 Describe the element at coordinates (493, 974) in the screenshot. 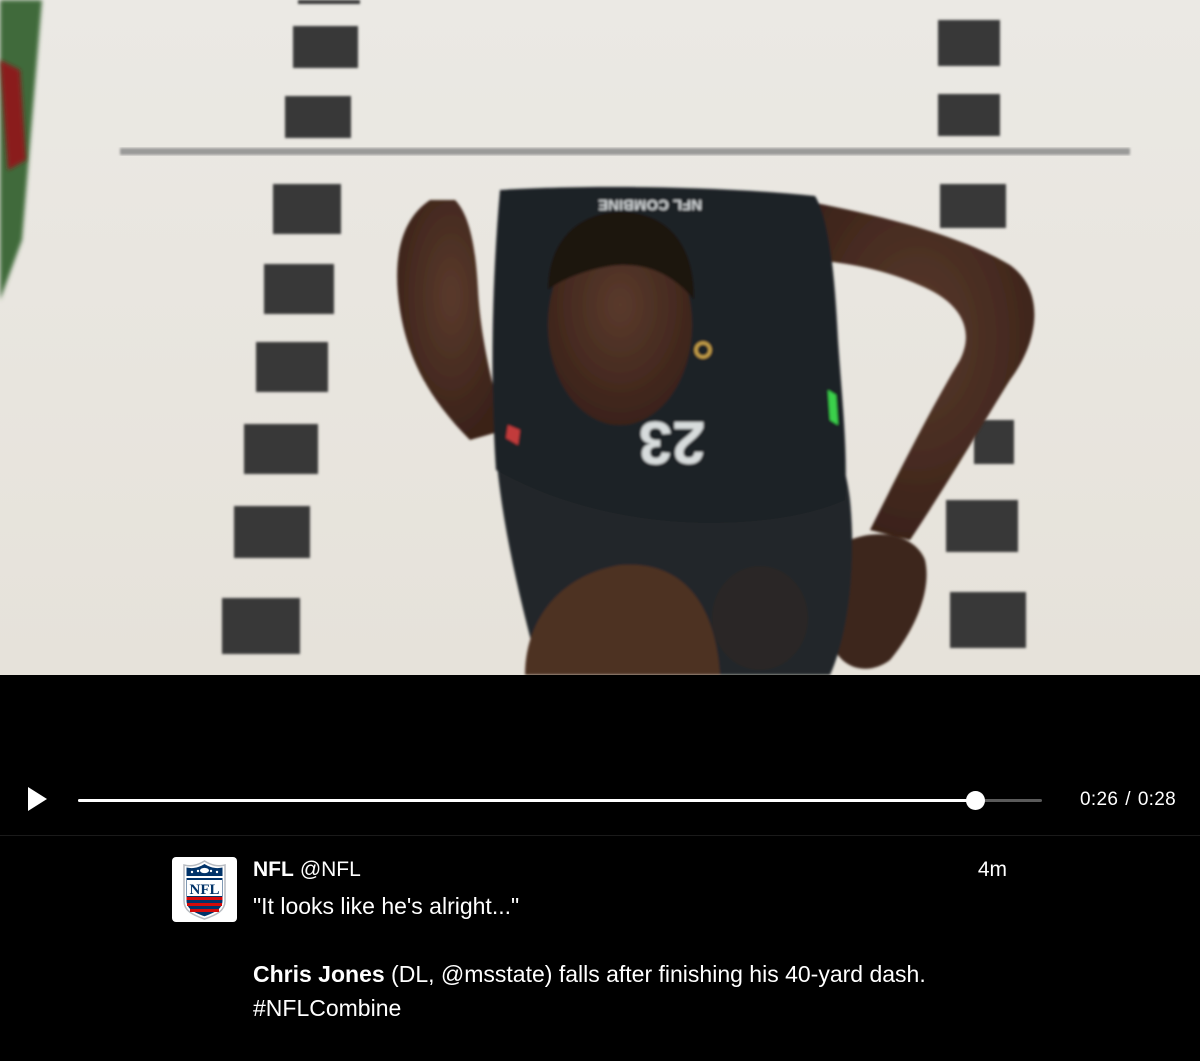

I see `mention-link: @msstate` at that location.